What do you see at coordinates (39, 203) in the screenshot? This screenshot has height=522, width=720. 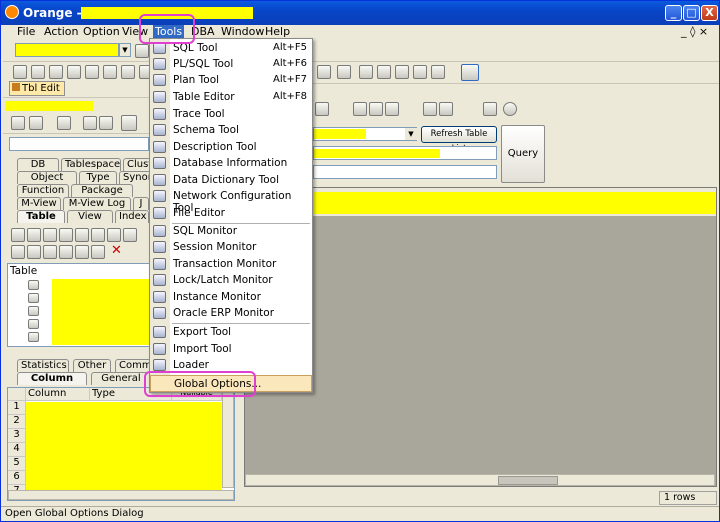 I see `tab-mview: M-View` at bounding box center [39, 203].